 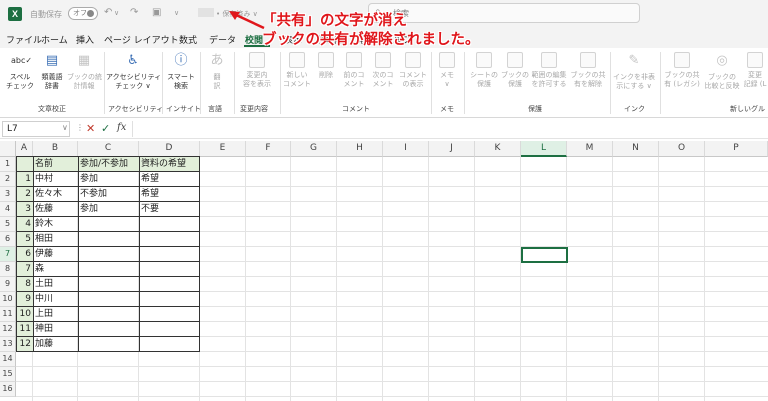 I want to click on undo-icon: ↶, so click(x=108, y=12).